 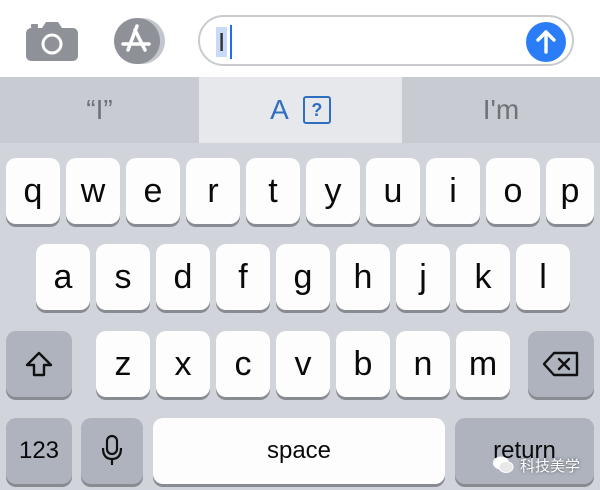 I want to click on app-store-icon, so click(x=141, y=41).